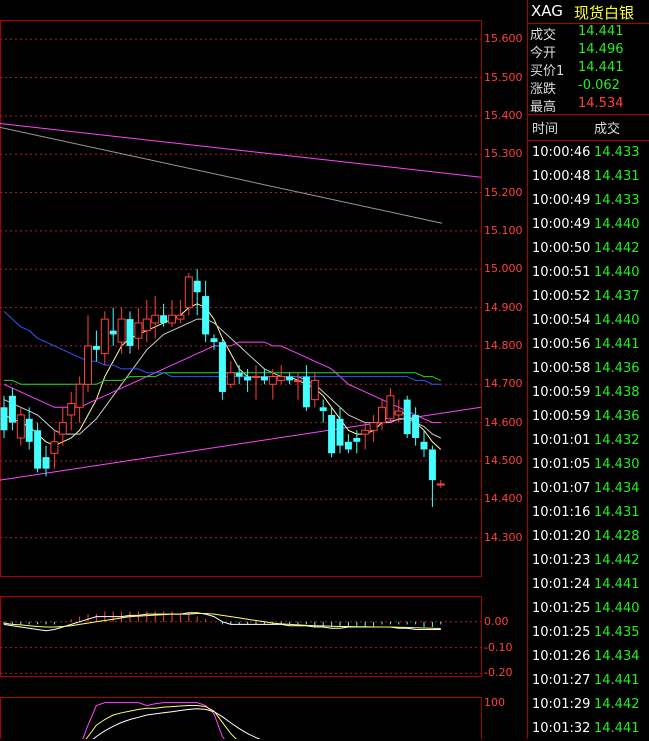 This screenshot has height=741, width=649. What do you see at coordinates (503, 154) in the screenshot?
I see `price-tick-label: 15.300` at bounding box center [503, 154].